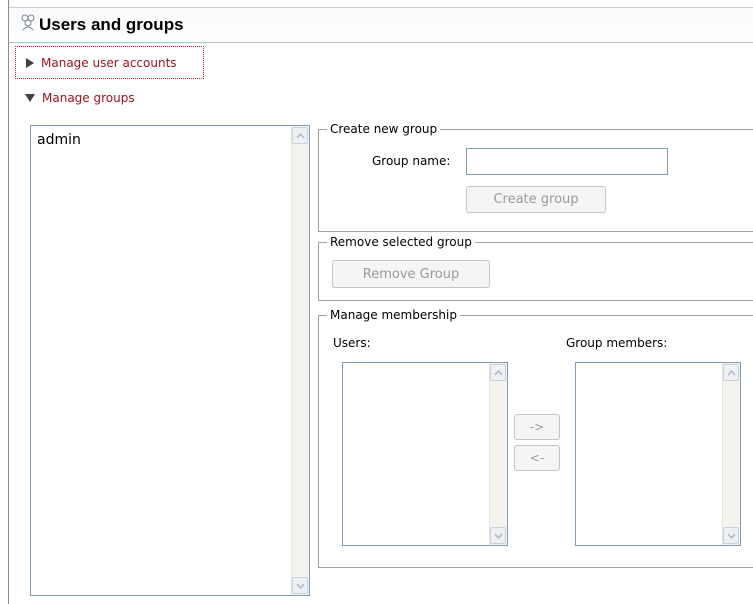 This screenshot has height=604, width=753. What do you see at coordinates (393, 315) in the screenshot?
I see `groupbox-title: Manage membership` at bounding box center [393, 315].